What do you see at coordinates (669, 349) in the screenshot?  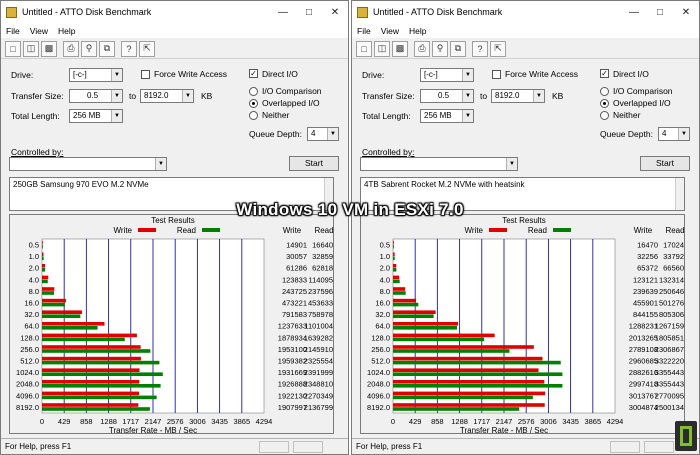 I see `read-value-label: 2306867` at bounding box center [669, 349].